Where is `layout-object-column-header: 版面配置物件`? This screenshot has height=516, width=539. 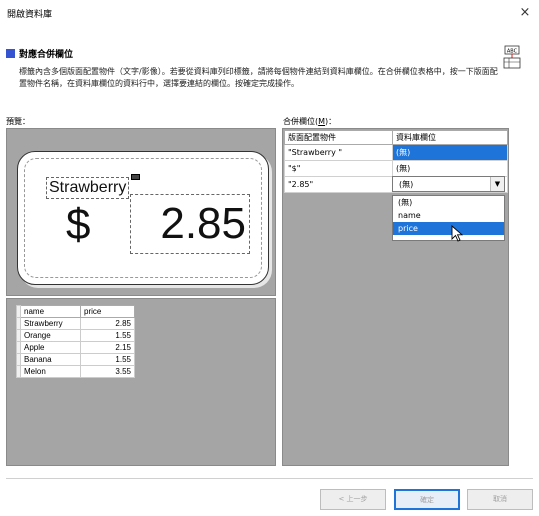
layout-object-column-header: 版面配置物件 is located at coordinates (338, 137).